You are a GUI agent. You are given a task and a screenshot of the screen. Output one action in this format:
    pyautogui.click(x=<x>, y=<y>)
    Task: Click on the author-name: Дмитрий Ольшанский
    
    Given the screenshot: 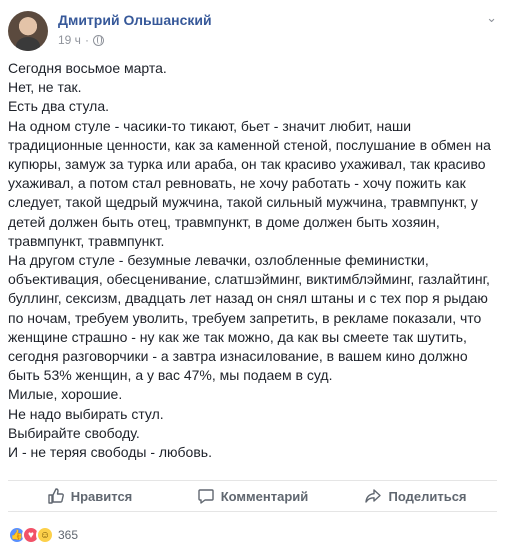 What is the action you would take?
    pyautogui.click(x=135, y=20)
    